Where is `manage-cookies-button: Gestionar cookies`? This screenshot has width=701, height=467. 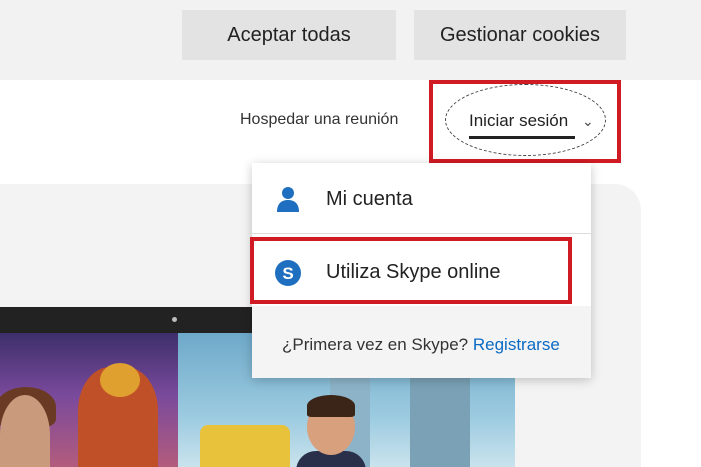 manage-cookies-button: Gestionar cookies is located at coordinates (520, 35).